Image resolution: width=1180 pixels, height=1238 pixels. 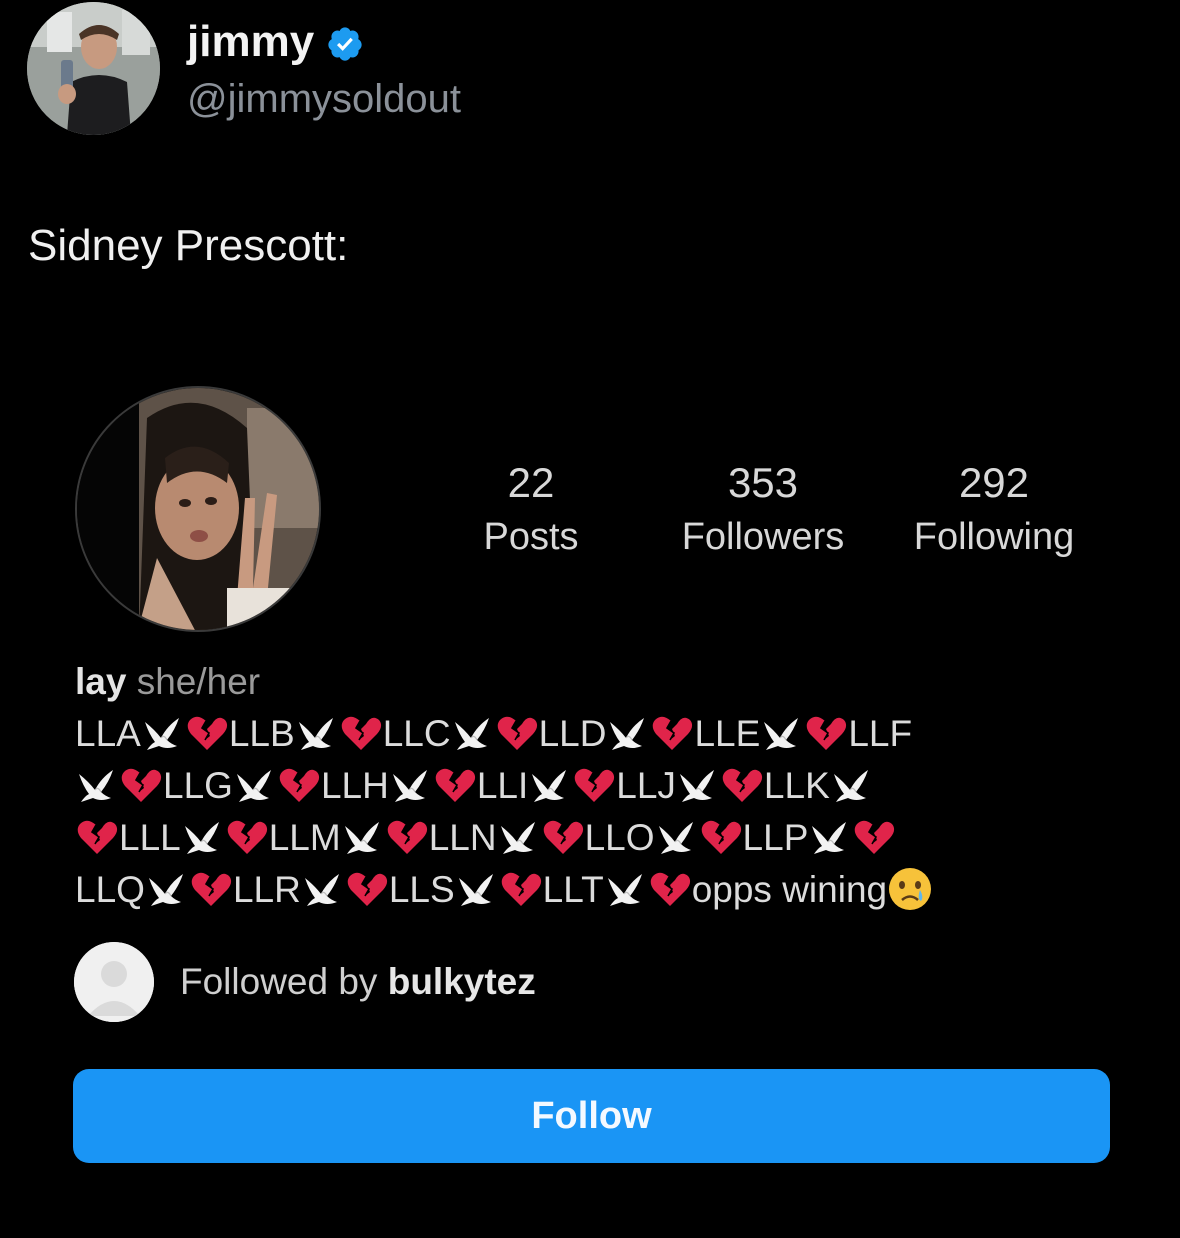 I want to click on profile-name-row: lay she/her, so click(x=167, y=682).